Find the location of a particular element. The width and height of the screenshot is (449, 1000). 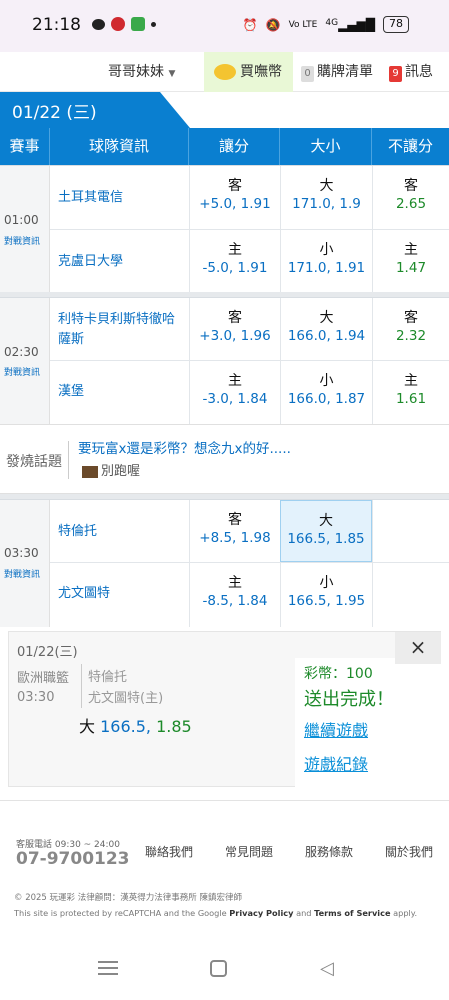

odds-ml-away: 客 2.65 is located at coordinates (410, 197).